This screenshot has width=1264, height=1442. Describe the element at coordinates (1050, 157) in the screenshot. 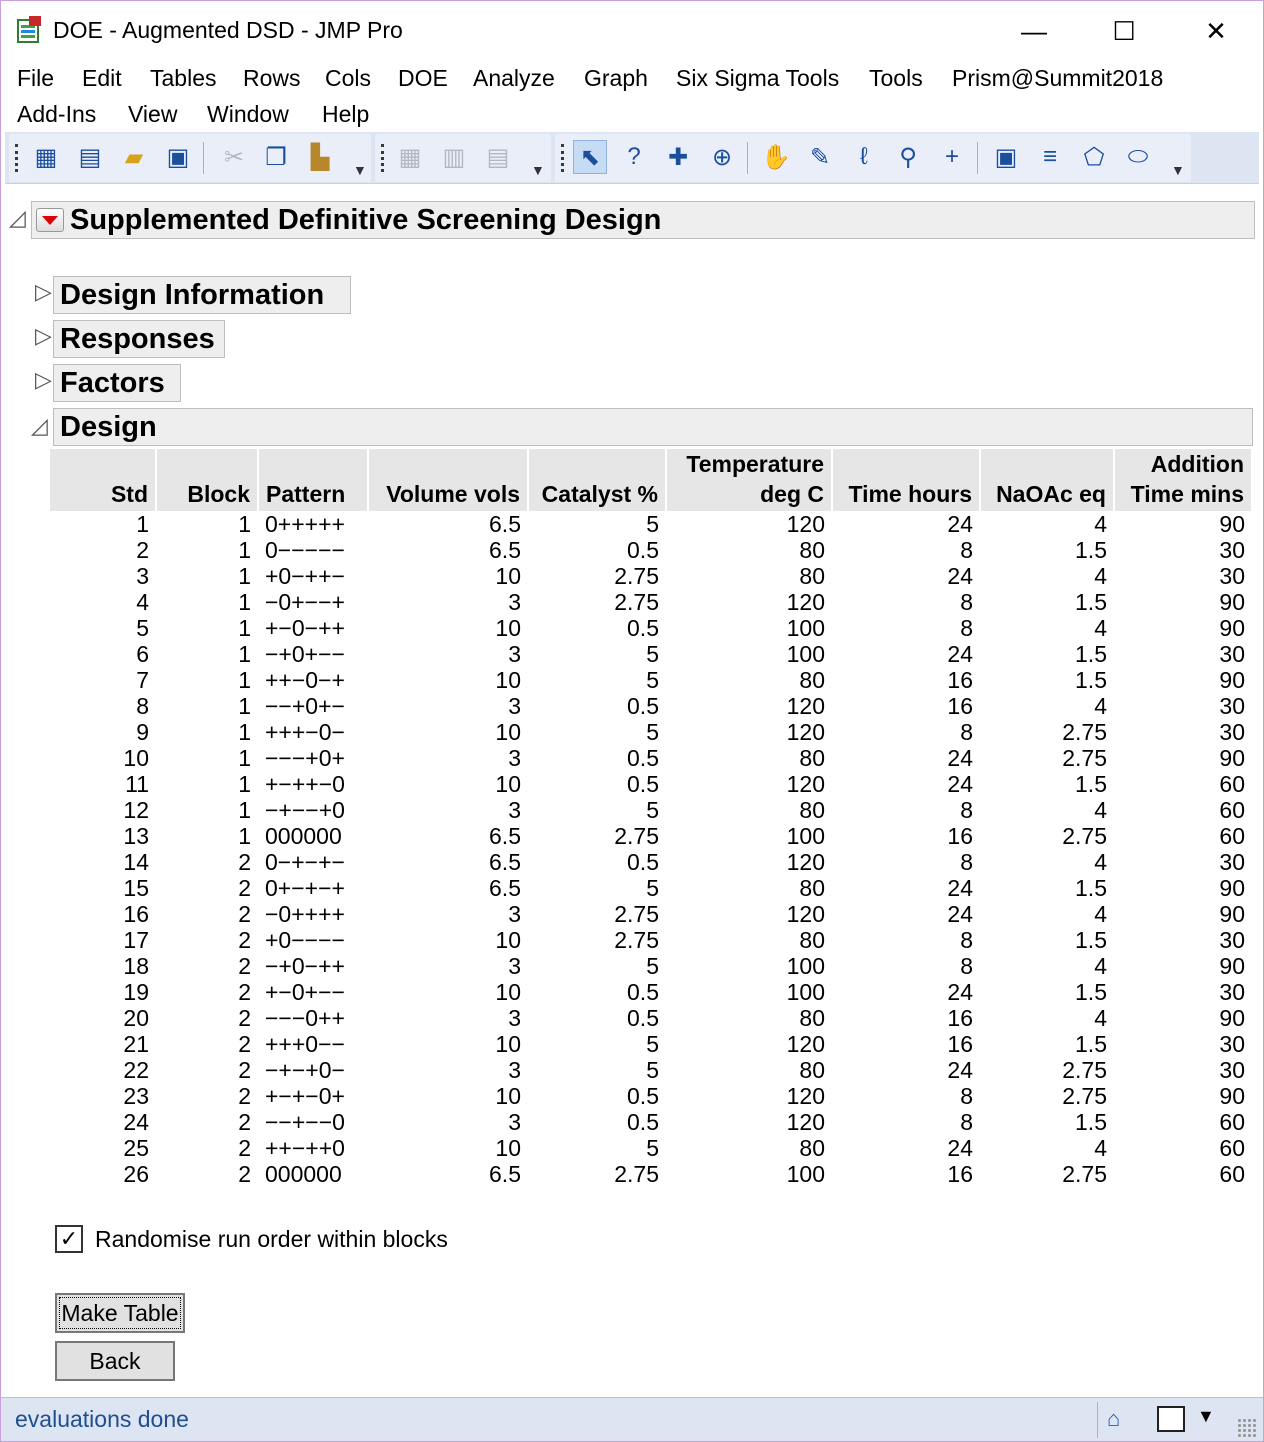

I see `line-icon: ≡` at that location.